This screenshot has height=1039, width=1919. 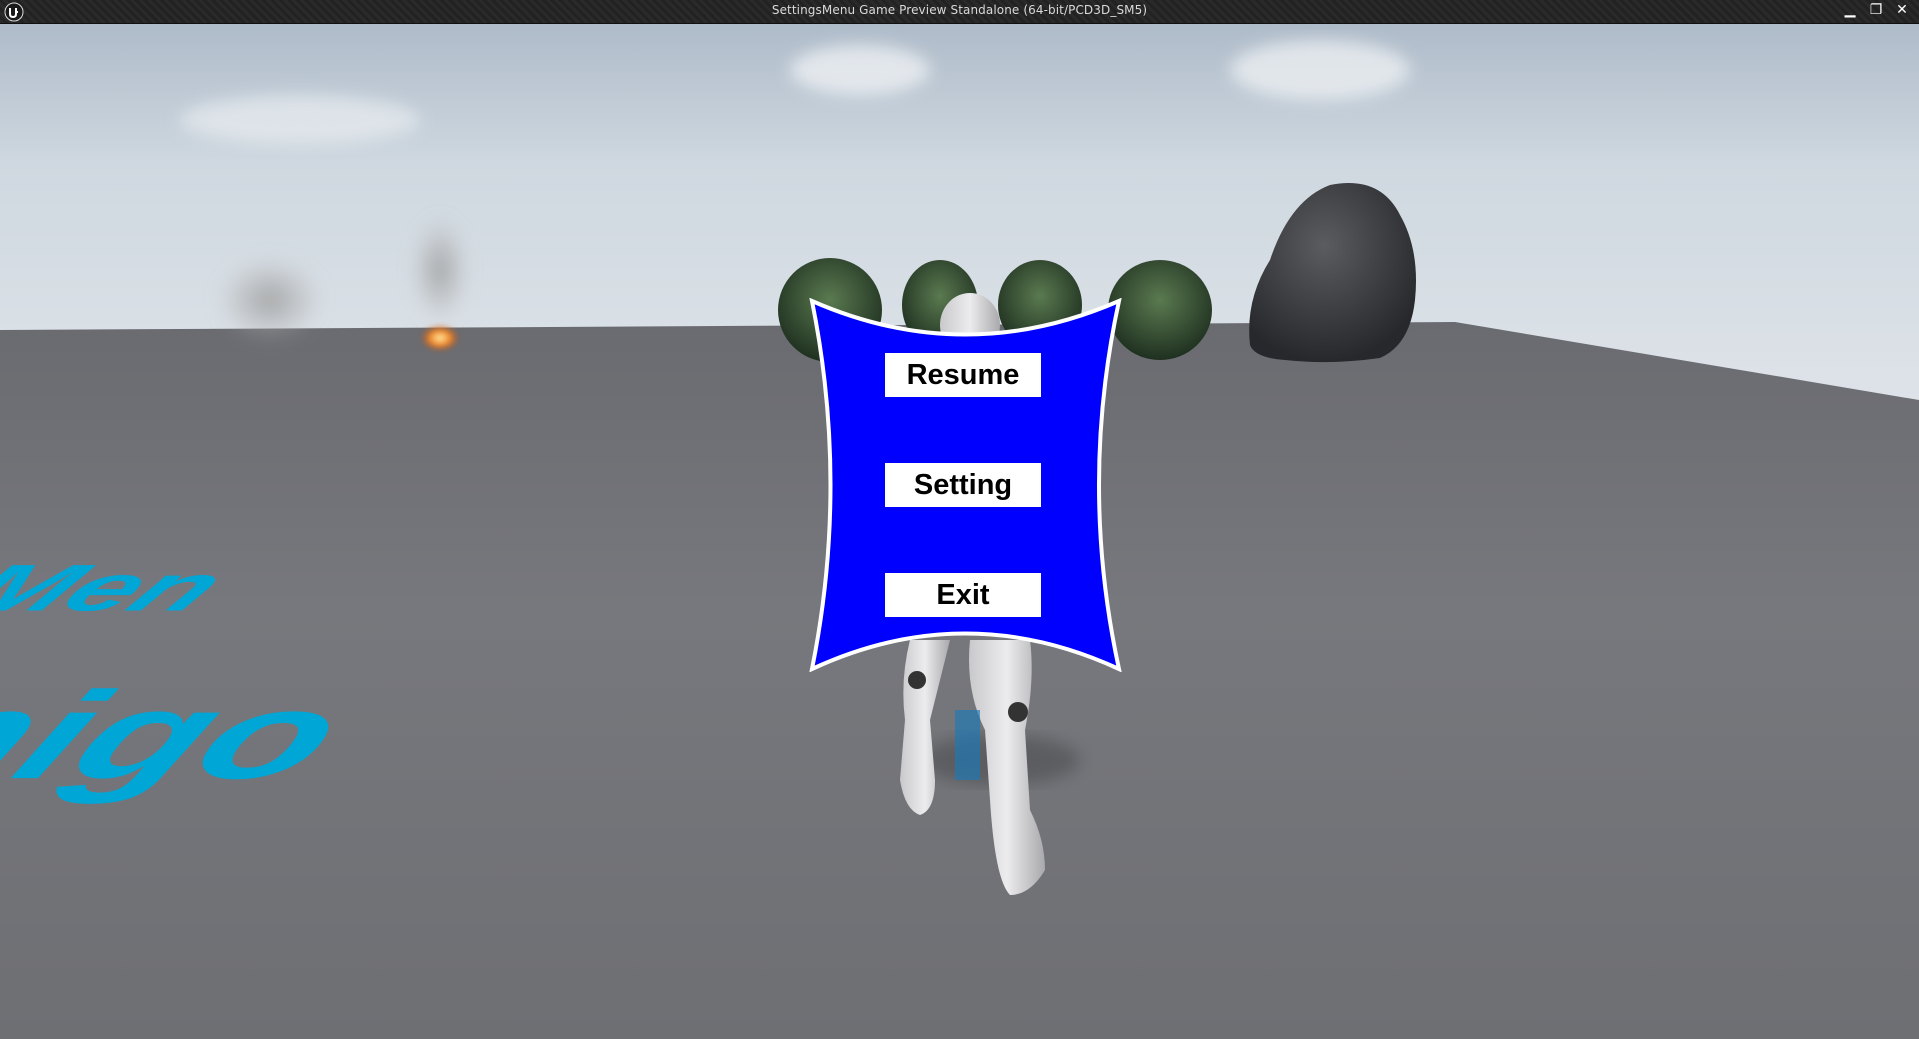 What do you see at coordinates (440, 338) in the screenshot?
I see `fire-effect` at bounding box center [440, 338].